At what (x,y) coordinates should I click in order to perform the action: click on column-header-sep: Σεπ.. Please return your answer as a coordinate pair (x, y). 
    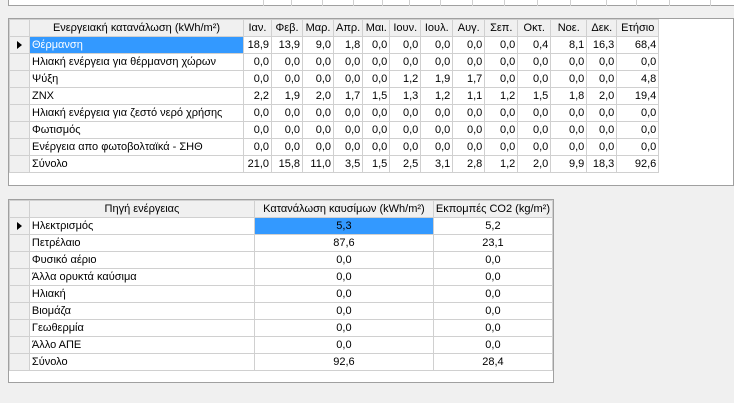
    Looking at the image, I should click on (501, 28).